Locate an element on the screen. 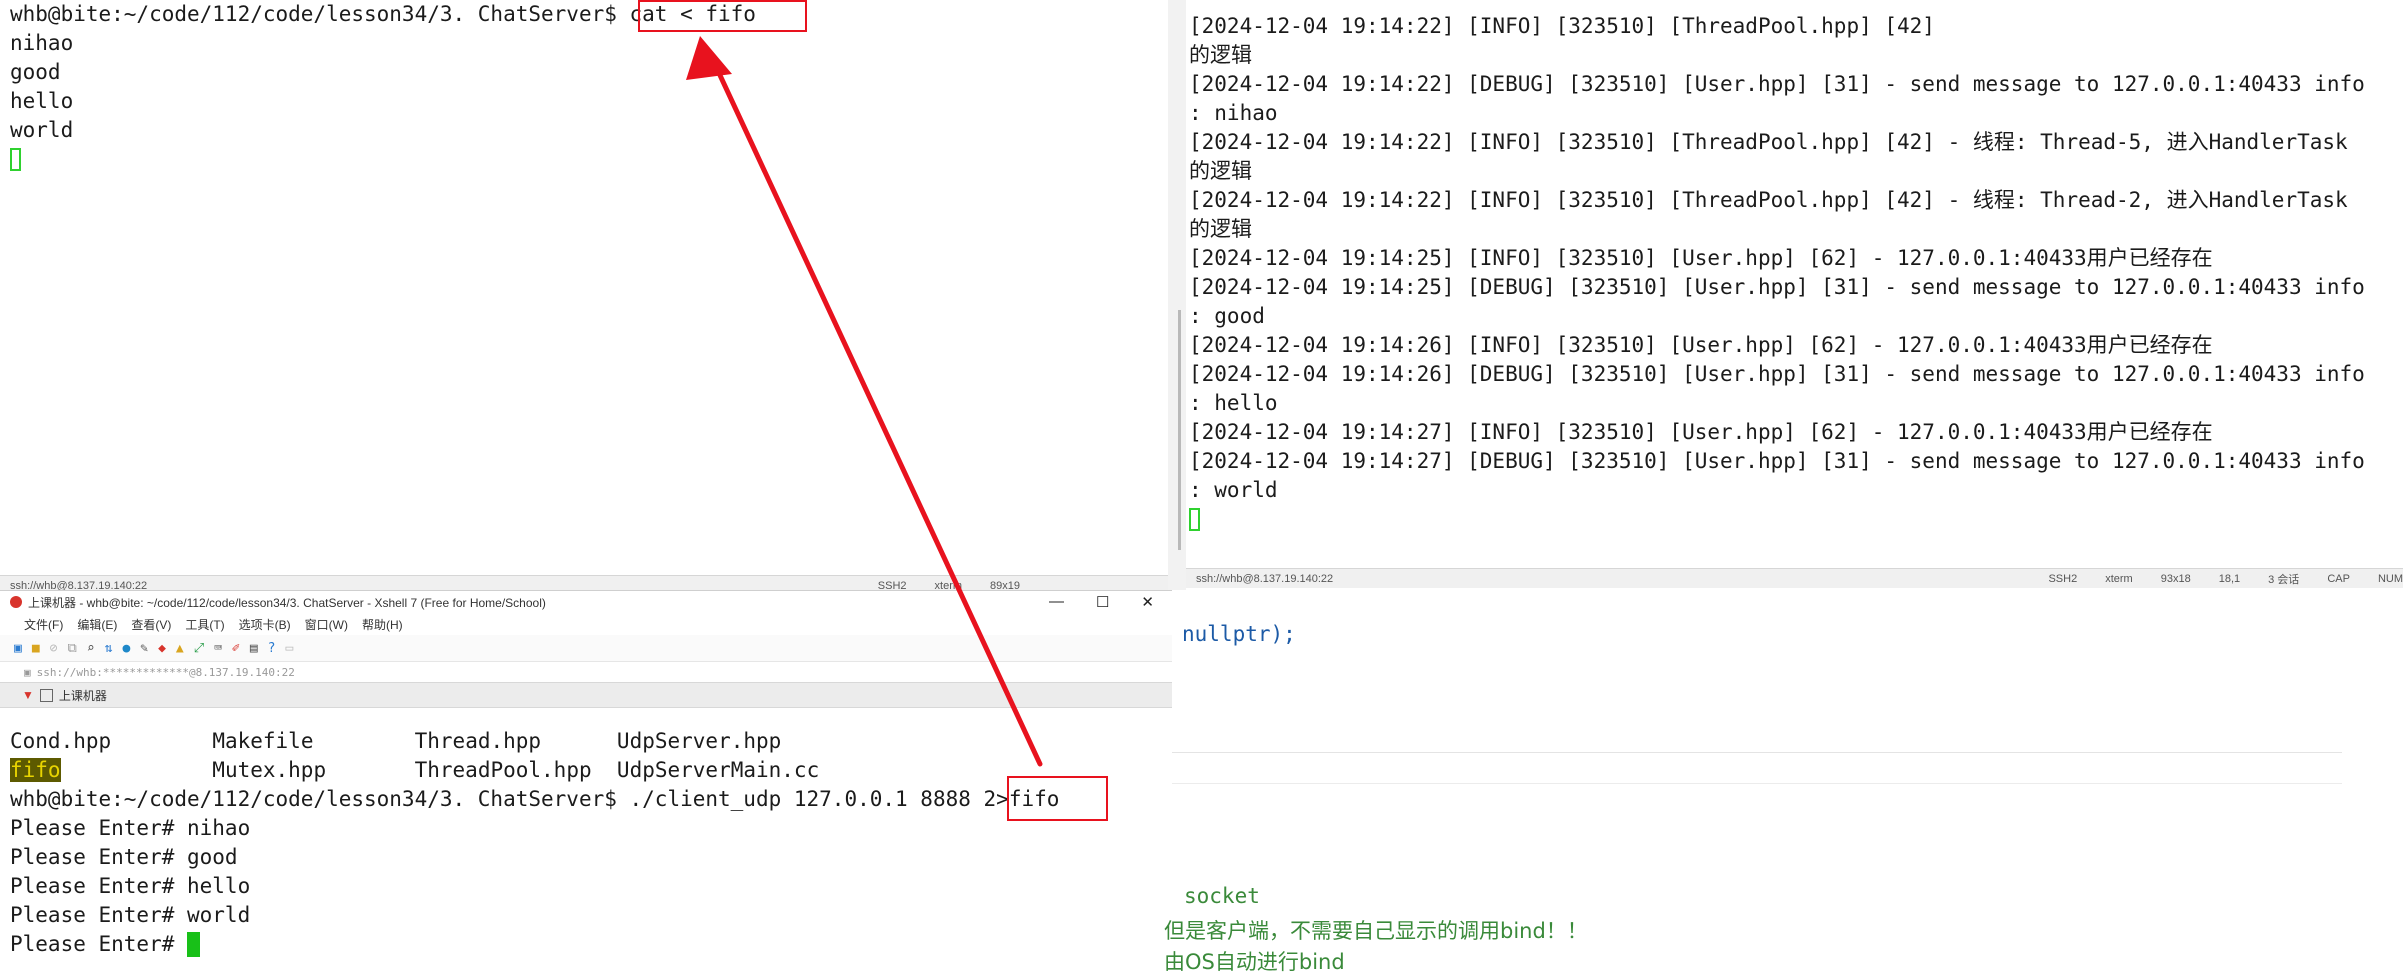  arrow-head-icon is located at coordinates (709, 58).